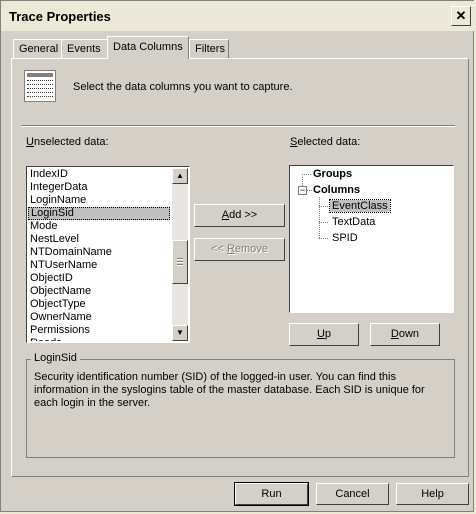 The height and width of the screenshot is (514, 476). Describe the element at coordinates (239, 215) in the screenshot. I see `add-button: Add >>` at that location.